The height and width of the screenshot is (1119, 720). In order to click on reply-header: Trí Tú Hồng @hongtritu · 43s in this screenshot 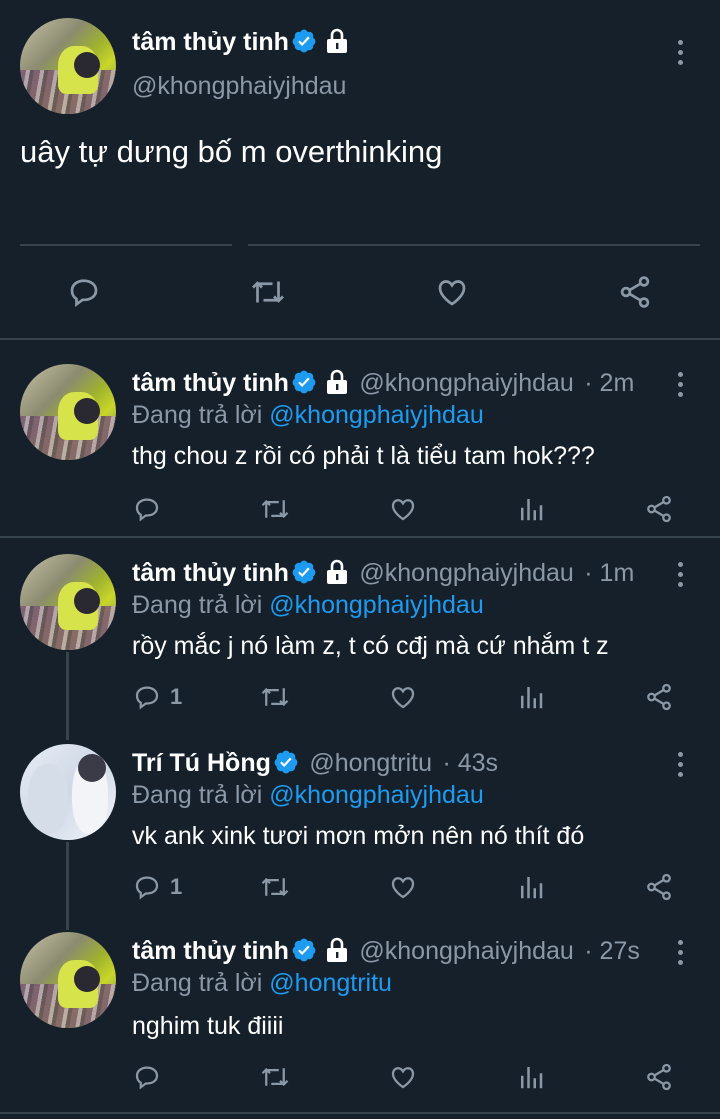, I will do `click(315, 763)`.